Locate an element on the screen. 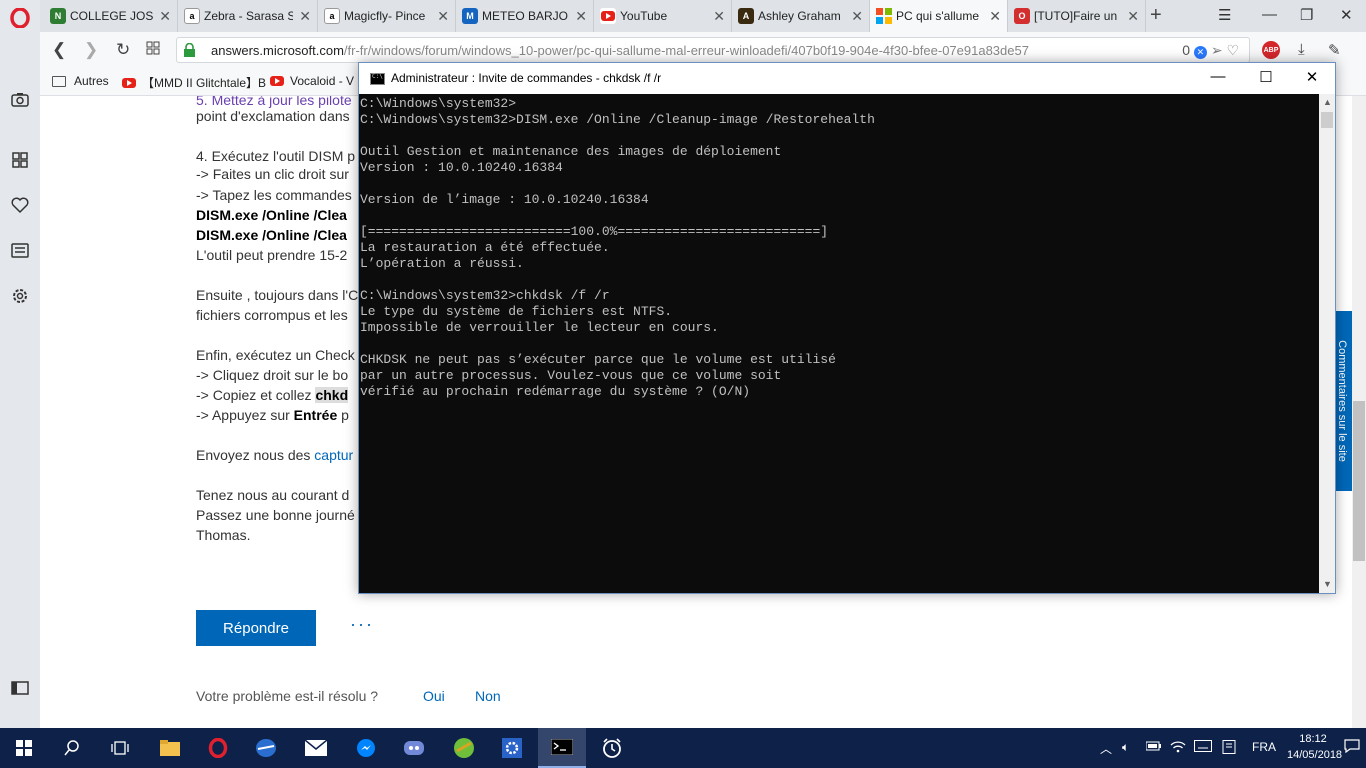 Image resolution: width=1366 pixels, height=768 pixels. download-icon: ⤓ is located at coordinates (1301, 49).